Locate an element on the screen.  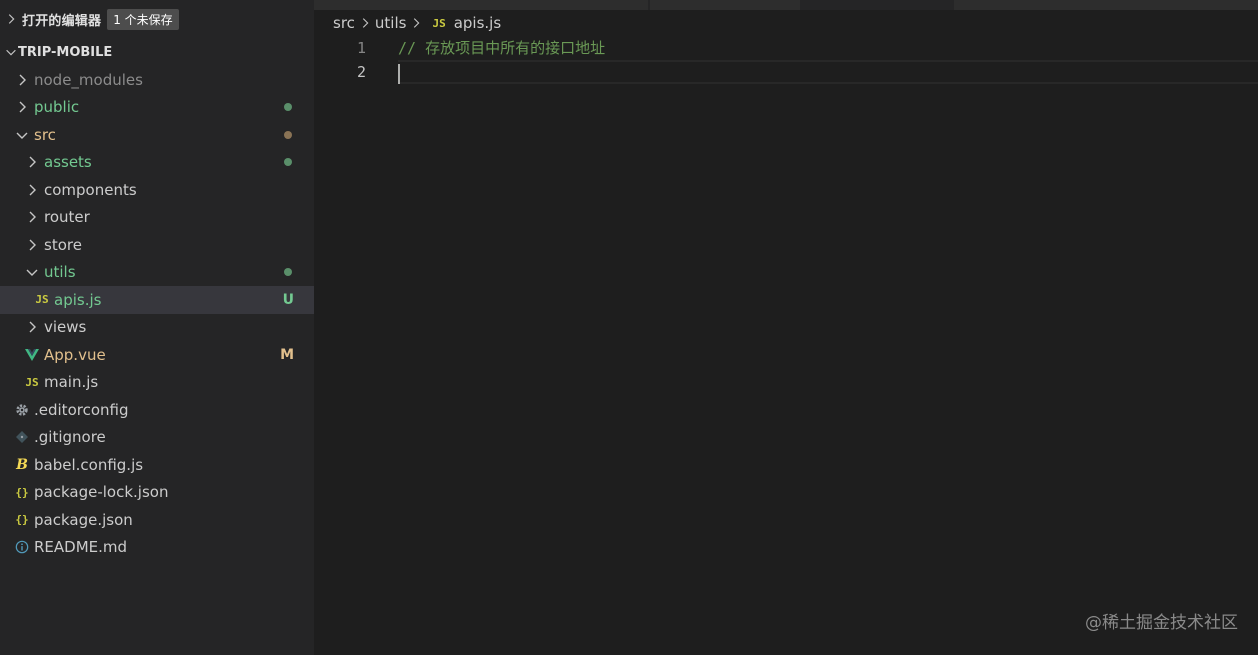
tree-item-label: store is located at coordinates (63, 244).